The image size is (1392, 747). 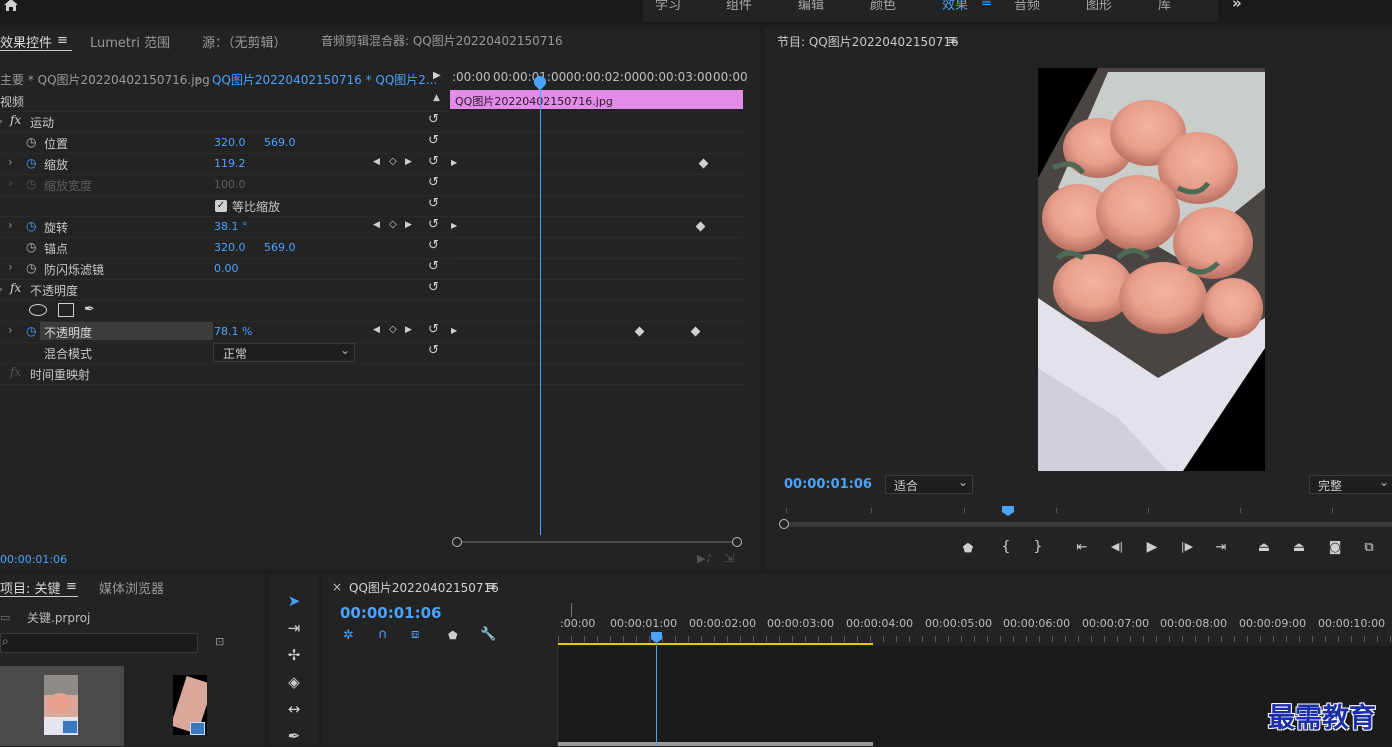 What do you see at coordinates (1164, 6) in the screenshot?
I see `workspace-tab-libraries: 库` at bounding box center [1164, 6].